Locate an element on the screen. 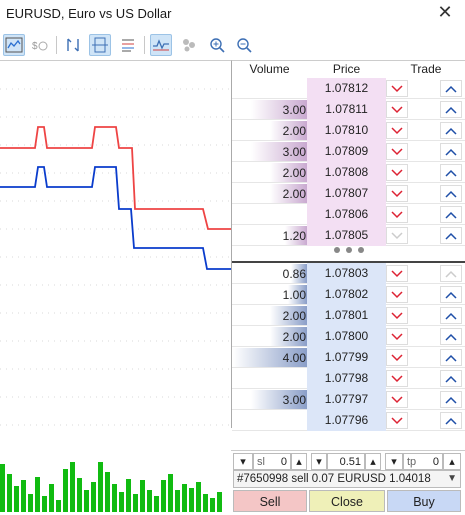 The width and height of the screenshot is (465, 515). zoom-in-icon is located at coordinates (217, 45).